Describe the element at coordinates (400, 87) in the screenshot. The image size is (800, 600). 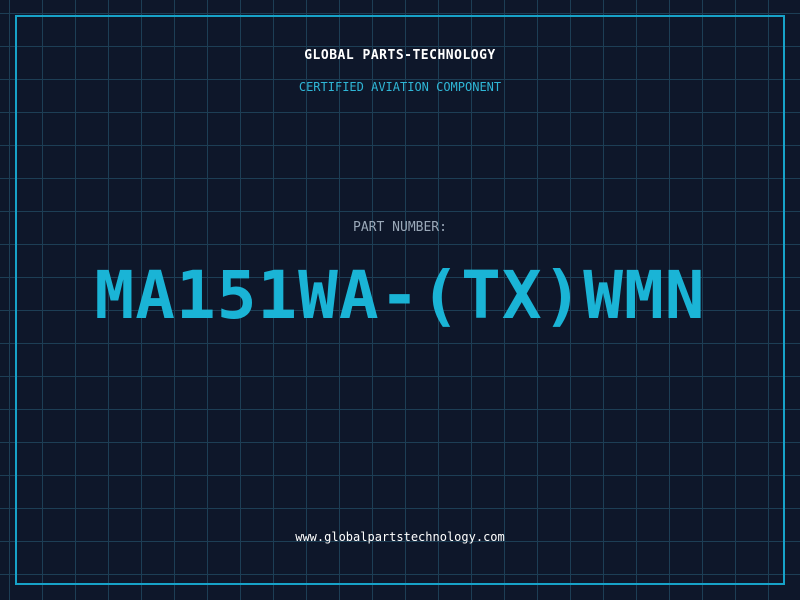
I see `certification-subtitle: CERTIFIED AVIATION COMPONENT` at that location.